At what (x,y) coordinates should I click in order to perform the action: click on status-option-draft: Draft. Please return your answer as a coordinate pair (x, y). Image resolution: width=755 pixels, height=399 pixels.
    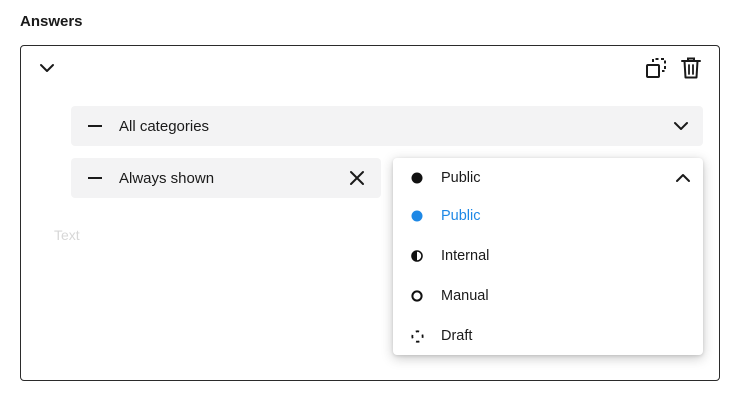
    Looking at the image, I should click on (548, 336).